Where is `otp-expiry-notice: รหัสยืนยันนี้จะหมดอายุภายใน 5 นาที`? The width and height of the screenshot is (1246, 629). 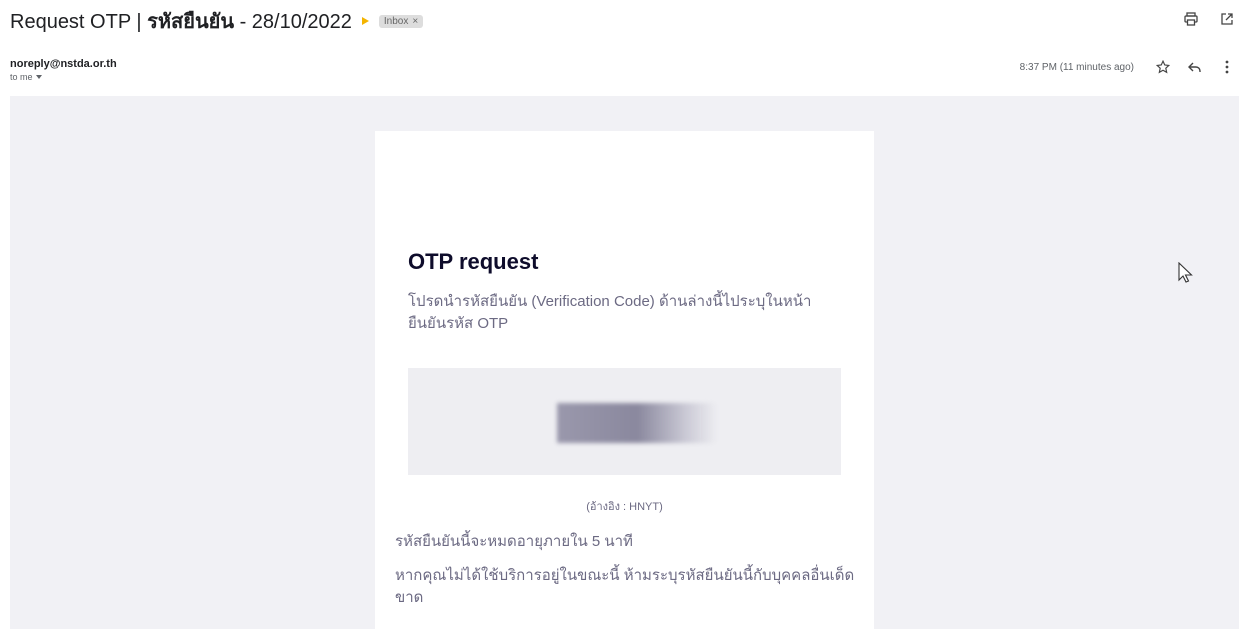 otp-expiry-notice: รหัสยืนยันนี้จะหมดอายุภายใน 5 นาที is located at coordinates (514, 541).